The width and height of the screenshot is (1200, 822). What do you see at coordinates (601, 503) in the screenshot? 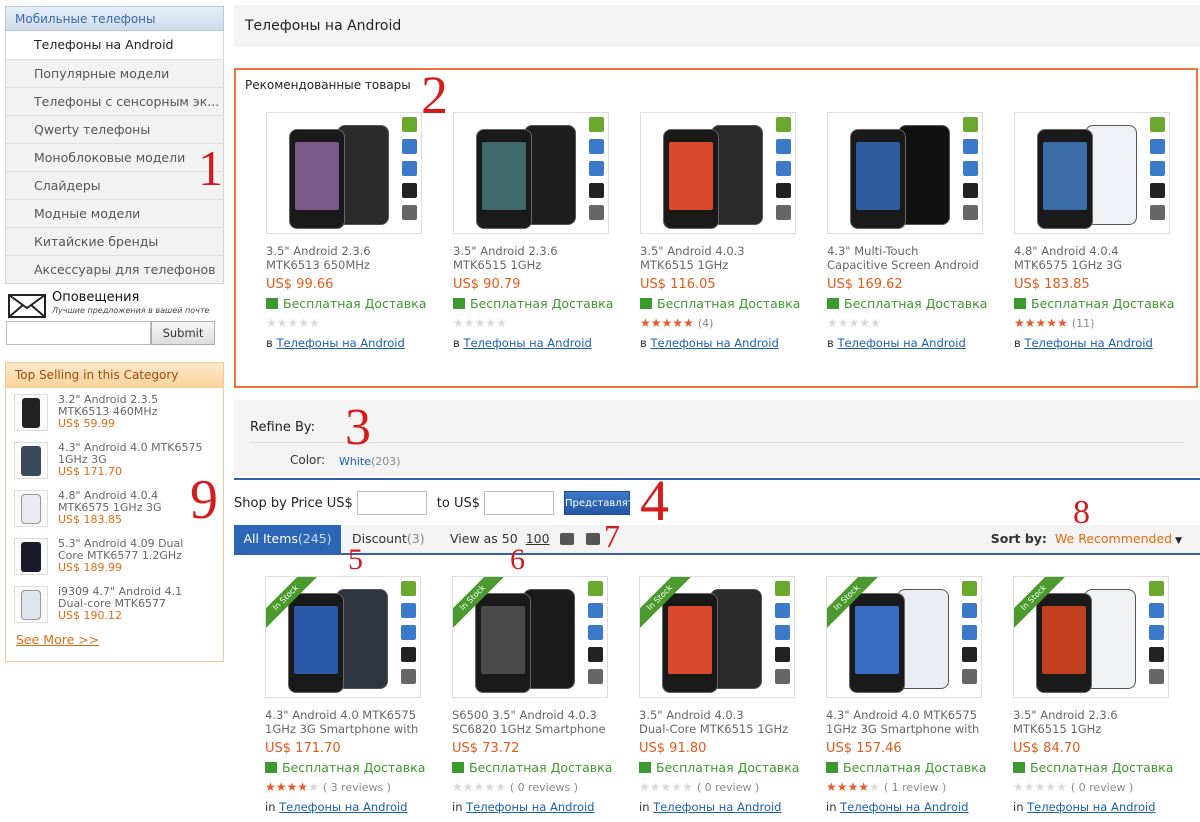
I see `price-apply-button: Представлять` at bounding box center [601, 503].